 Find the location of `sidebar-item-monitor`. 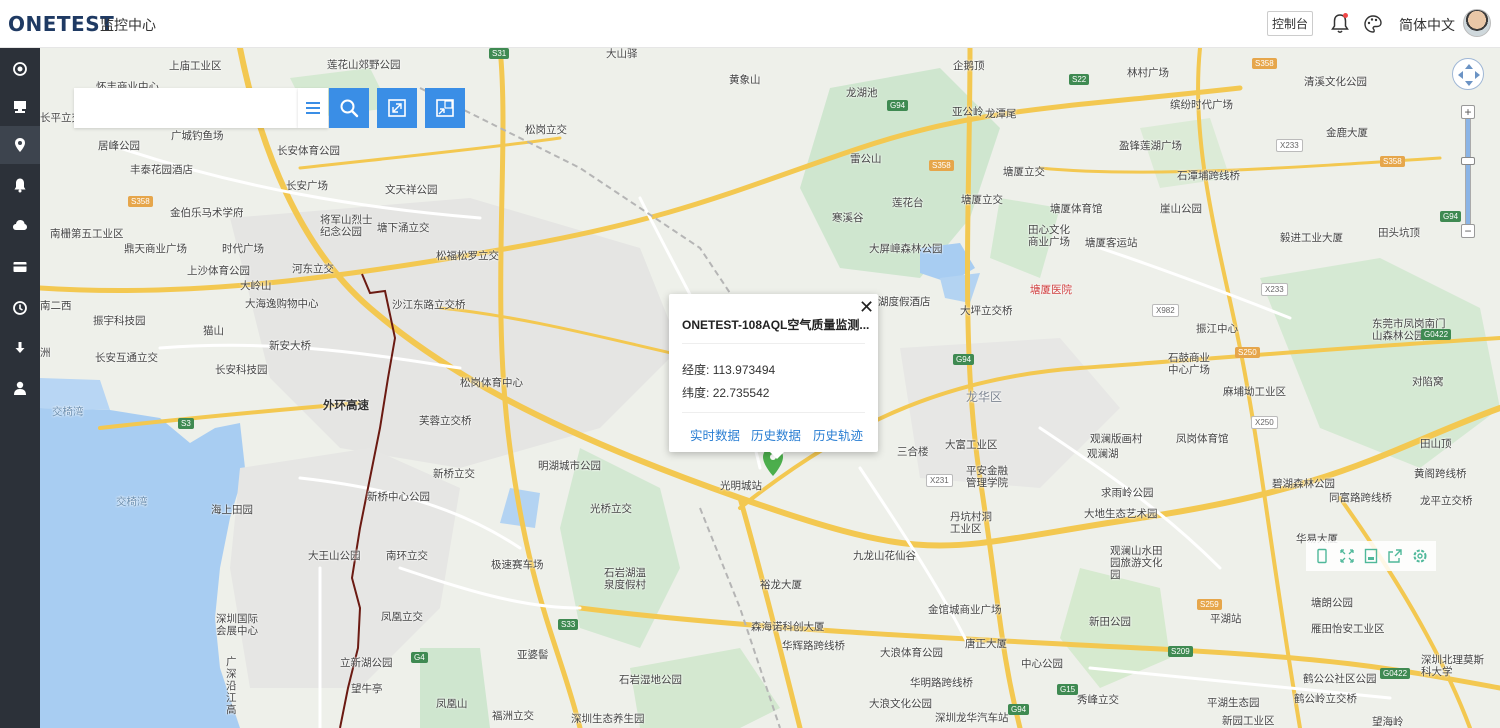

sidebar-item-monitor is located at coordinates (20, 107).